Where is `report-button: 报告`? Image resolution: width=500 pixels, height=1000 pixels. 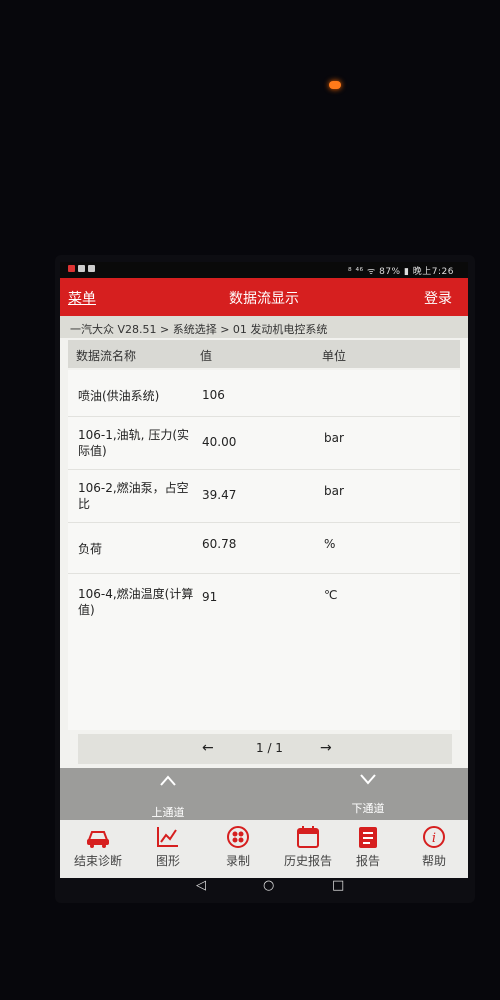
report-button: 报告 is located at coordinates (368, 846).